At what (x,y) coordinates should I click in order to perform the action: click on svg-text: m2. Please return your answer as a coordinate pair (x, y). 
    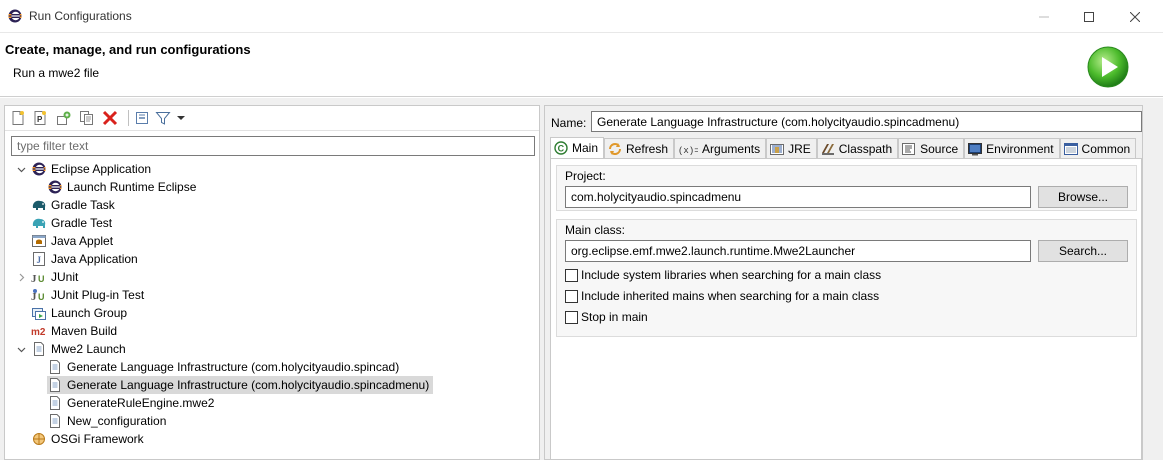
    Looking at the image, I should click on (38, 332).